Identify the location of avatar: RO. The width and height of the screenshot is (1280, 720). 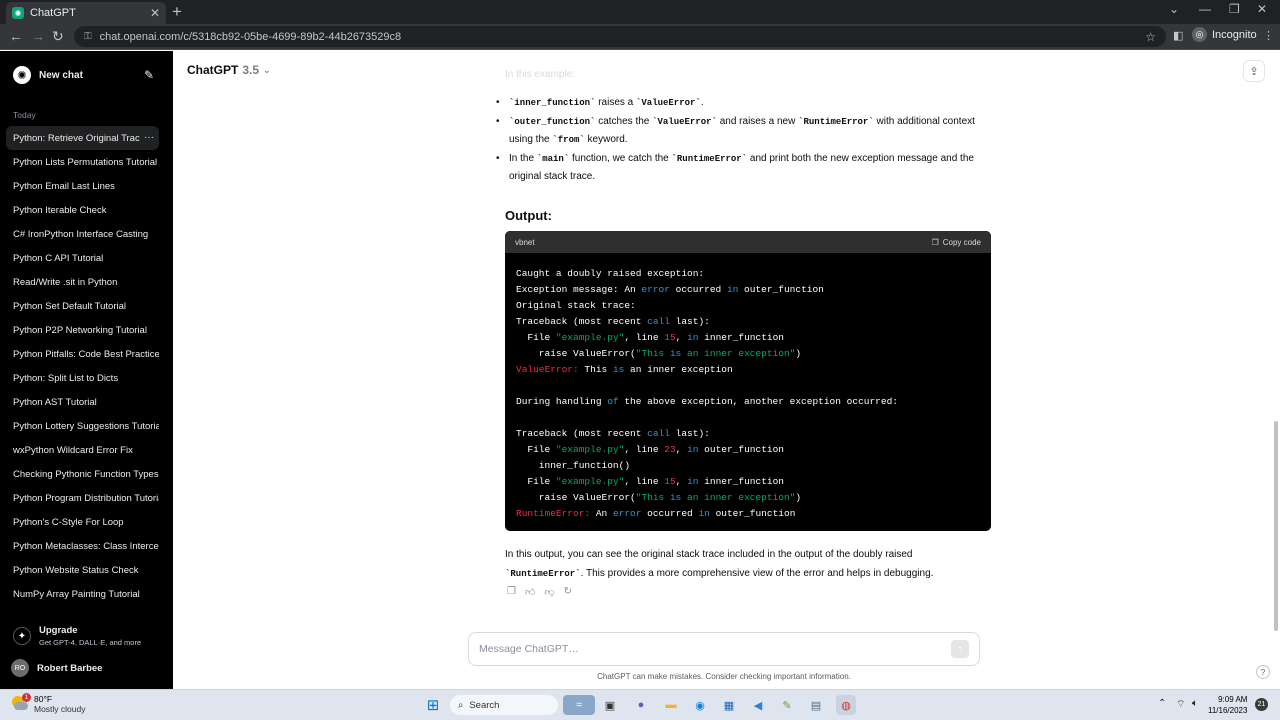
(20, 668).